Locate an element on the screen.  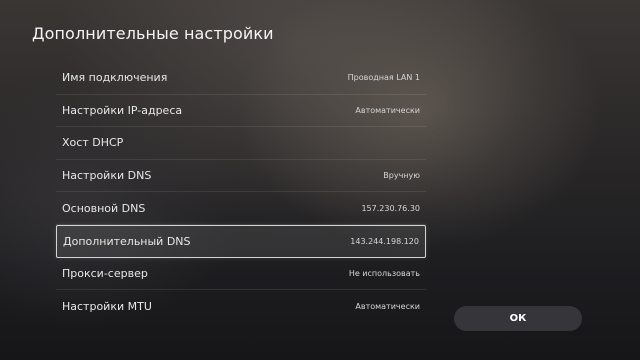
setting-value: Проводная LAN 1 is located at coordinates (383, 78).